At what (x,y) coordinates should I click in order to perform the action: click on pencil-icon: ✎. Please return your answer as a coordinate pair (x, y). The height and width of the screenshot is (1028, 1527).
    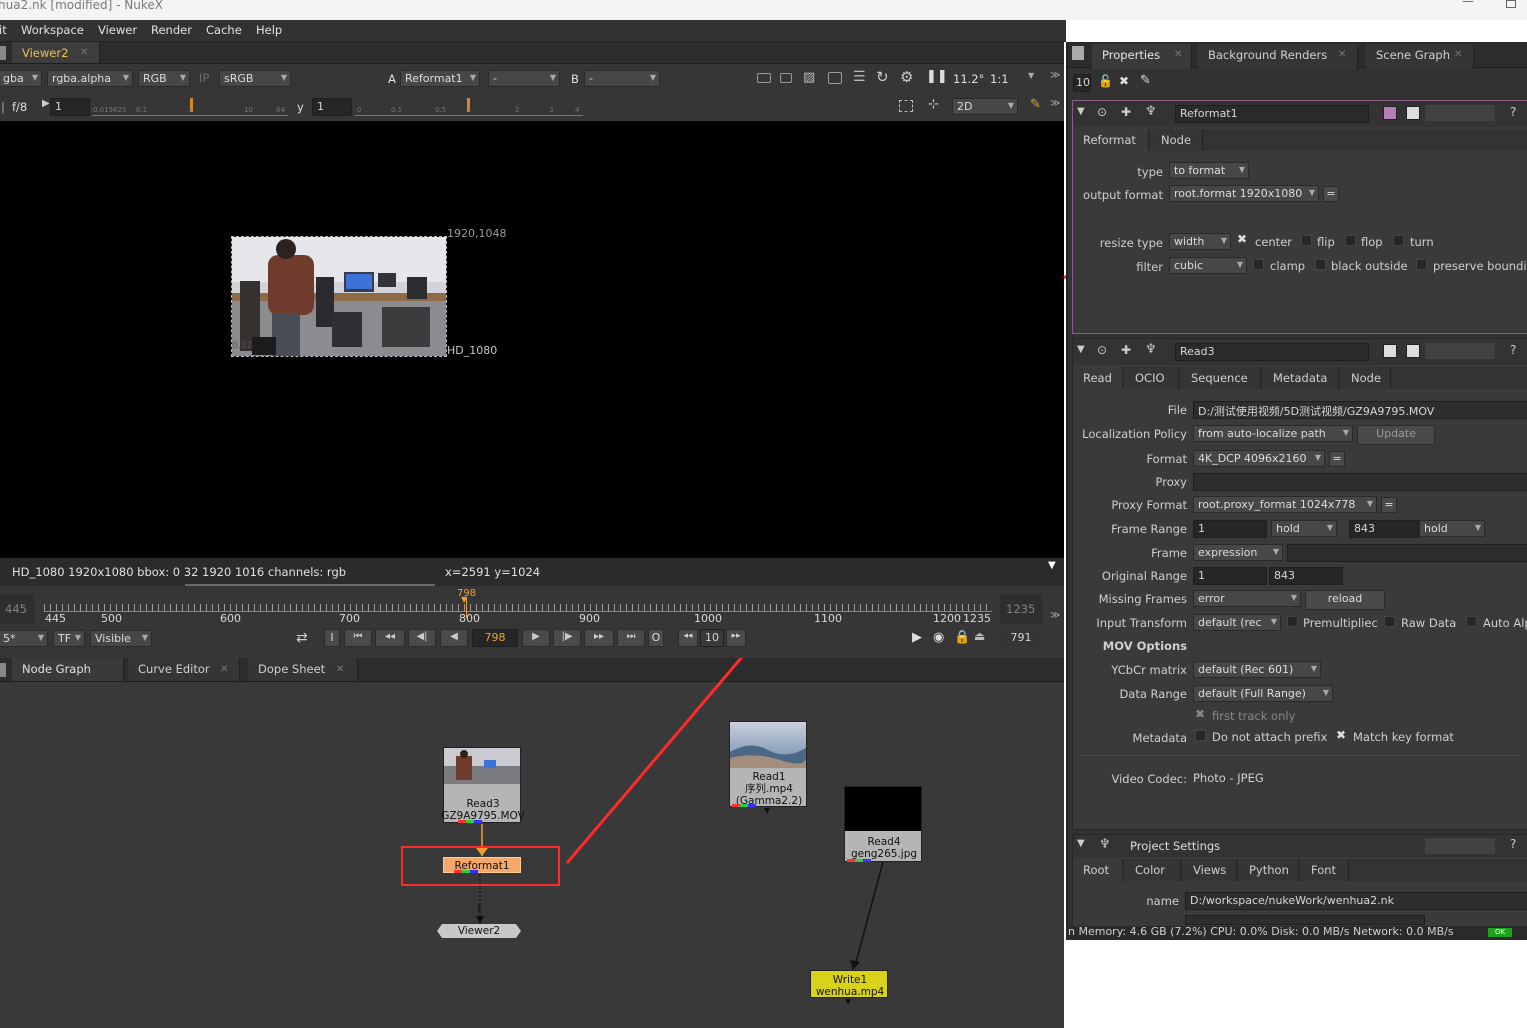
    Looking at the image, I should click on (1145, 80).